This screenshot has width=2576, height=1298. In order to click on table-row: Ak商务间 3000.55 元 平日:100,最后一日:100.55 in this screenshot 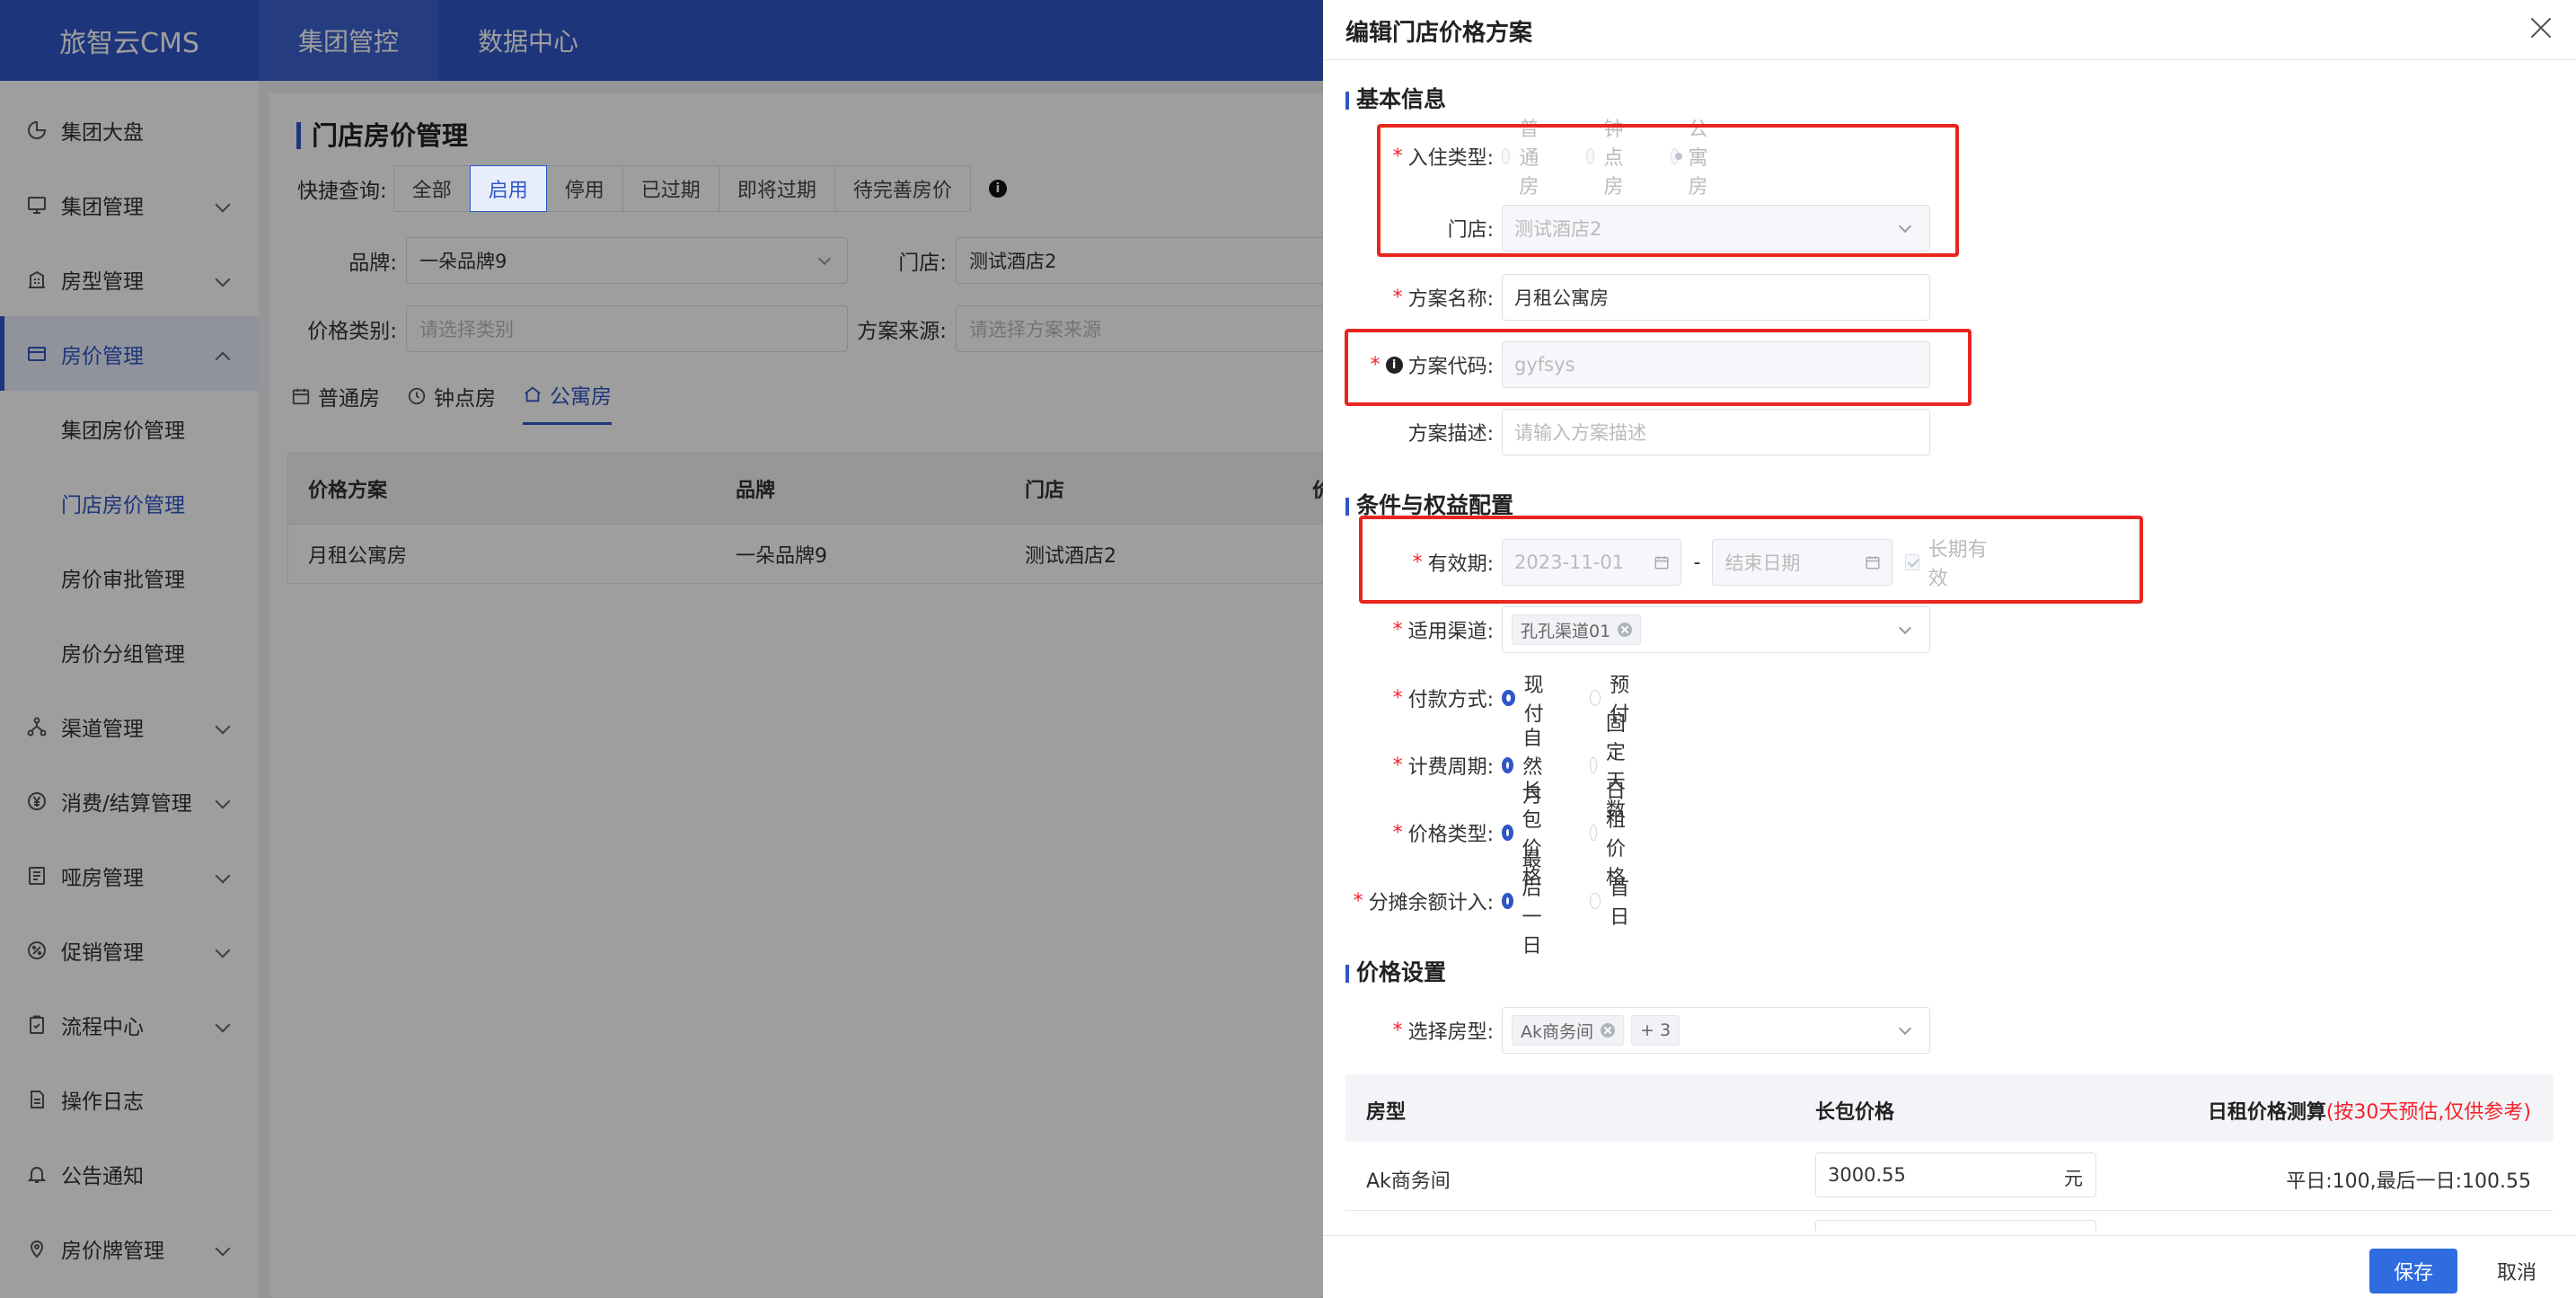, I will do `click(1949, 1176)`.